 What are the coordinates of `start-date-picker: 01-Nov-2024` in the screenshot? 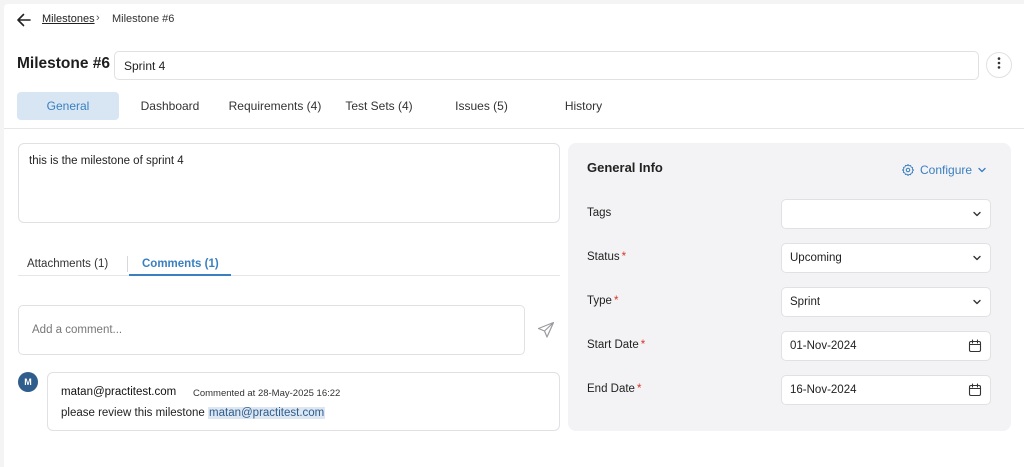 It's located at (886, 346).